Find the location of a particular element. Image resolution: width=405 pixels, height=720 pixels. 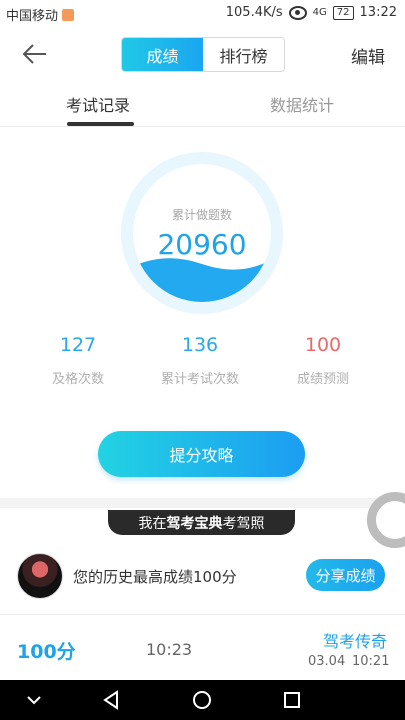

tab-indicator is located at coordinates (100, 124).